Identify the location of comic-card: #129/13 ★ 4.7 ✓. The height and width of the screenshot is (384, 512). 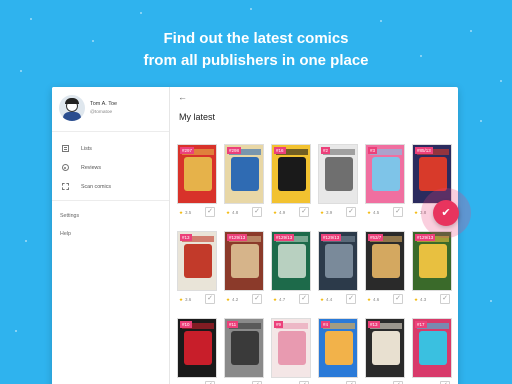
(291, 269).